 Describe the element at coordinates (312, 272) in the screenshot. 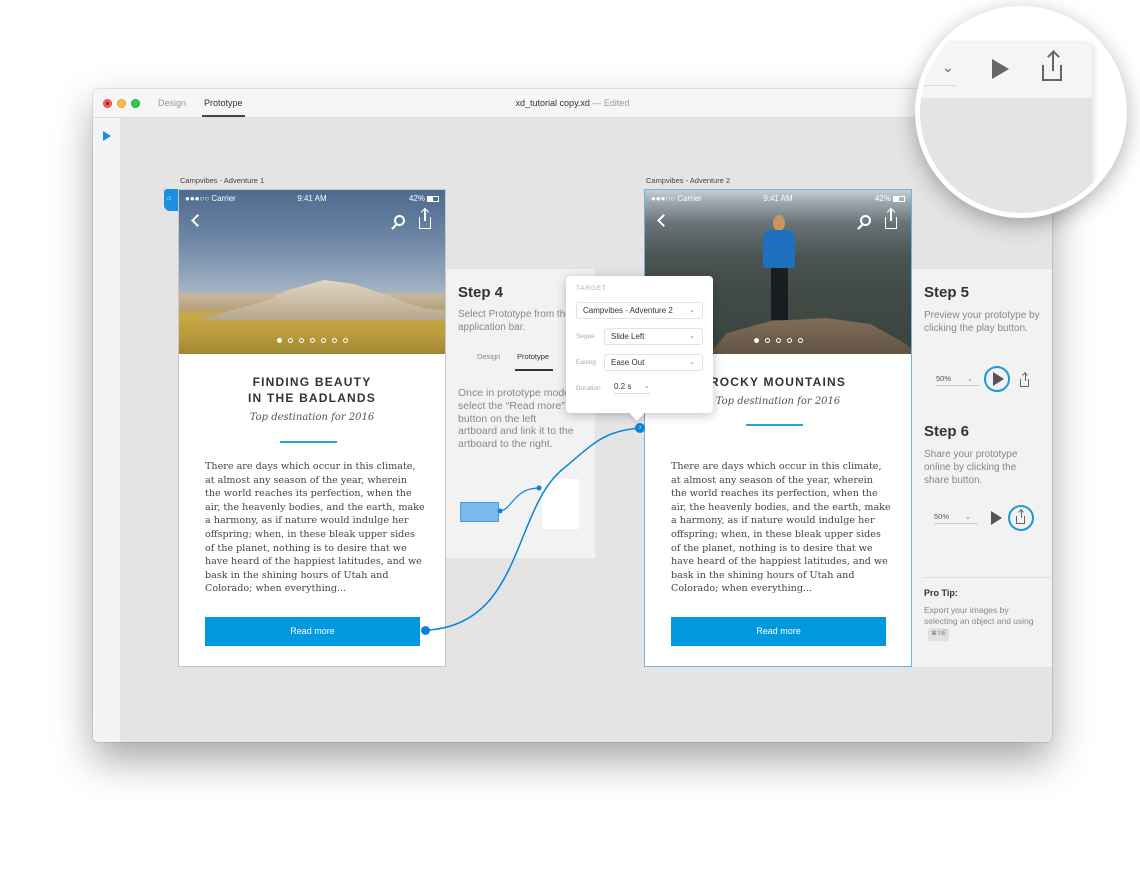

I see `hero-image-badlands: ●●●○○ Carrier 9:41 AM 42%` at that location.